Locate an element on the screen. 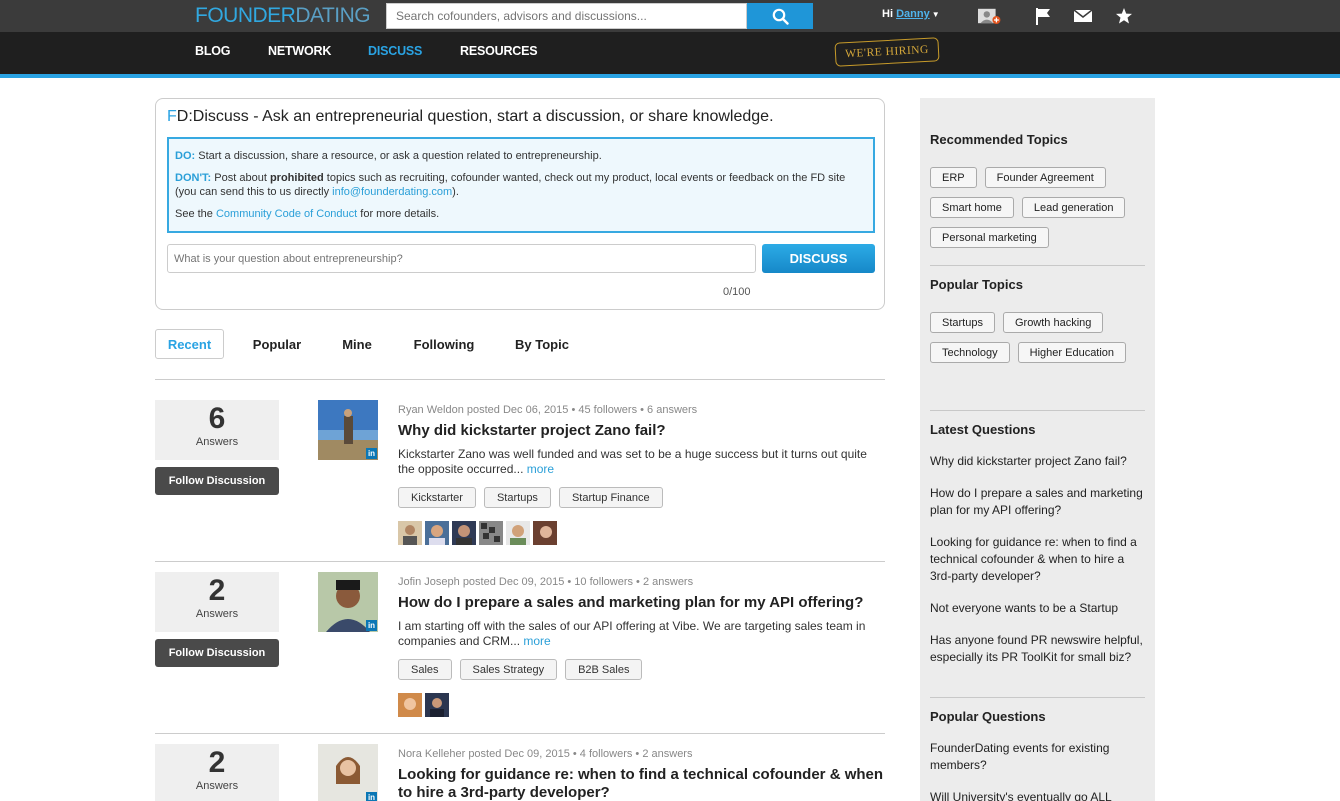 This screenshot has width=1340, height=801. tab-mine: Mine is located at coordinates (357, 344).